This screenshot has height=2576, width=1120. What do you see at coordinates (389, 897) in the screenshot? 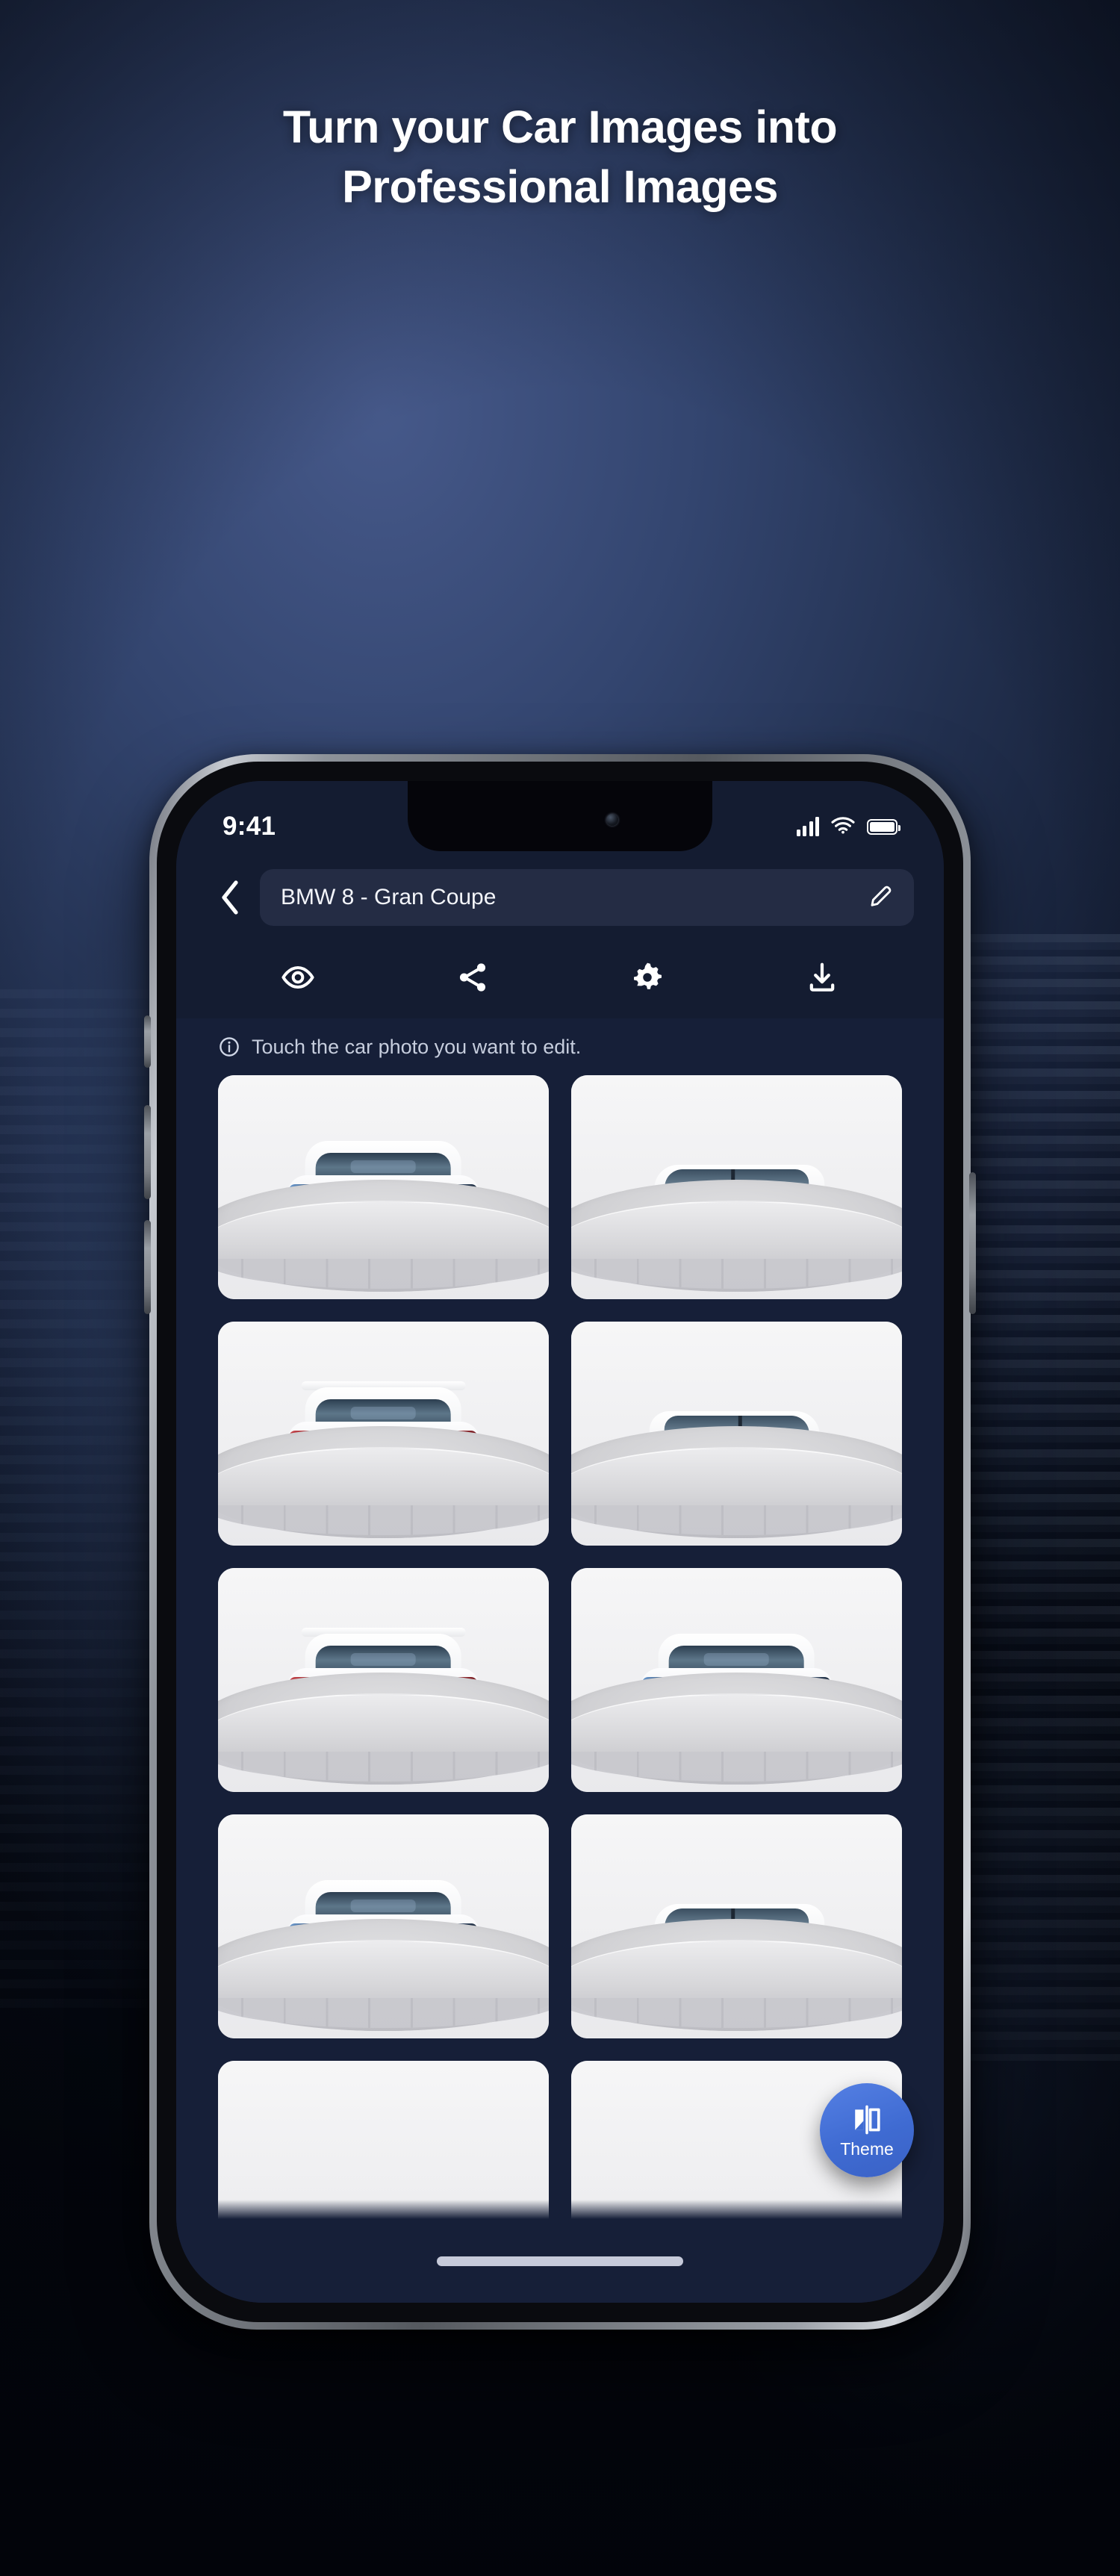
I see `car-name-value: BMW 8 - Gran Coupe` at bounding box center [389, 897].